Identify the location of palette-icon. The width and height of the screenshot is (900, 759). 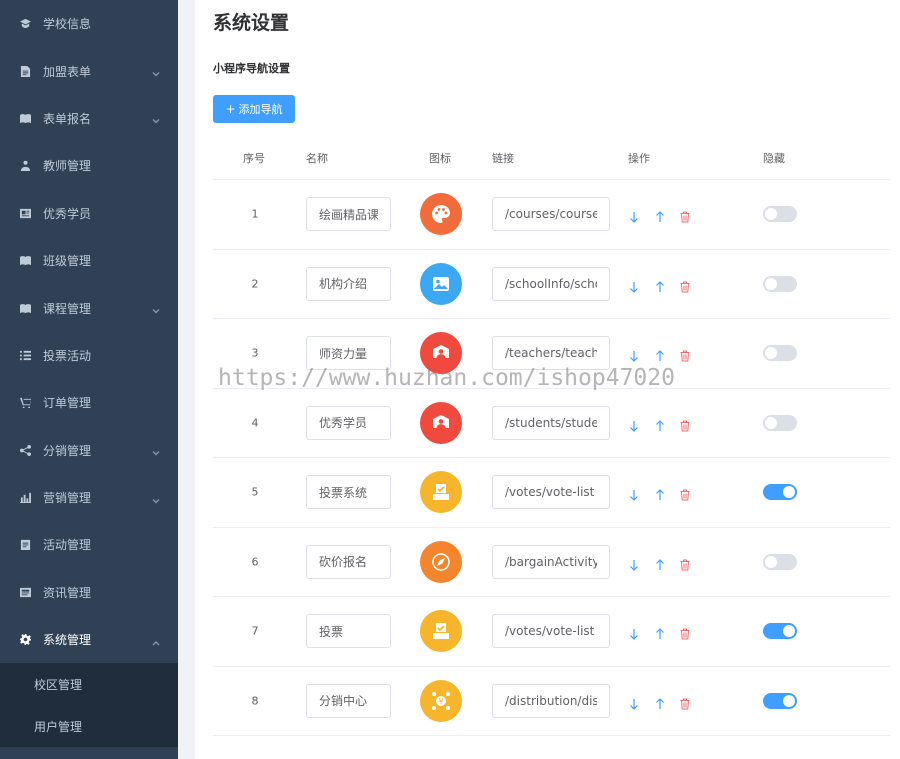
(441, 214).